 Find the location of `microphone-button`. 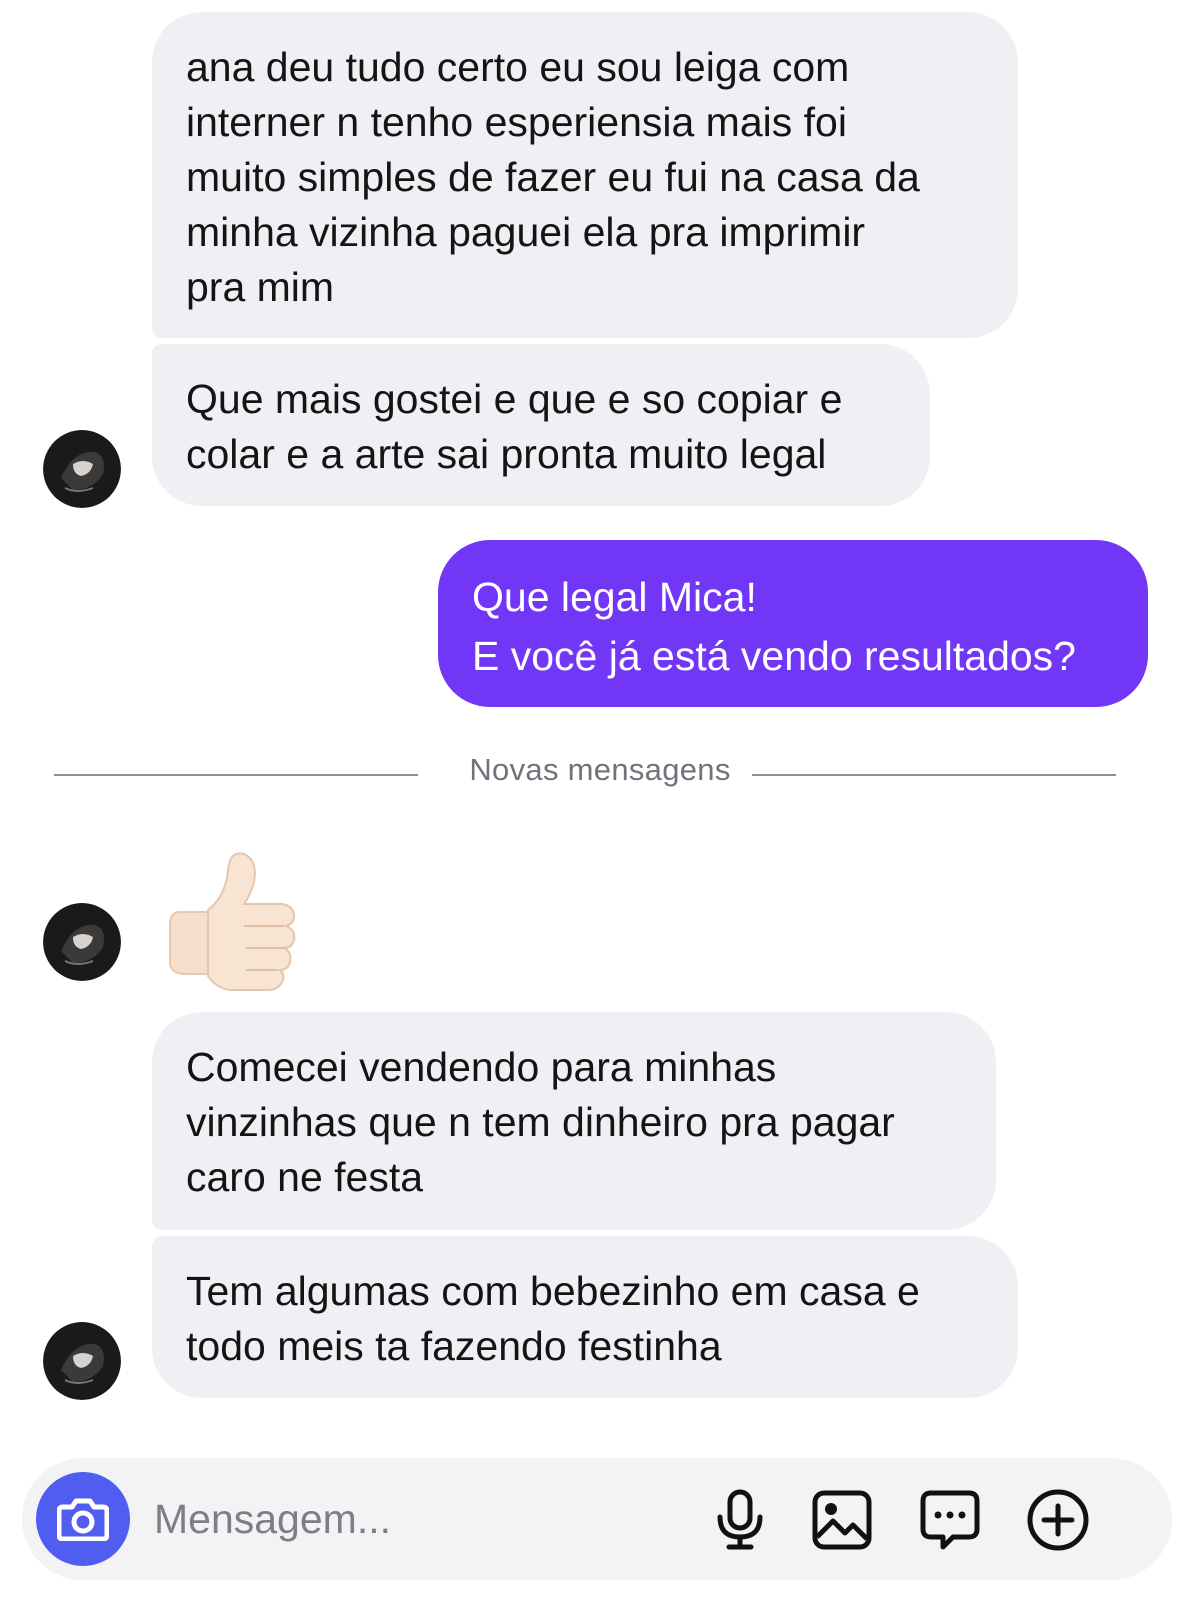

microphone-button is located at coordinates (740, 1520).